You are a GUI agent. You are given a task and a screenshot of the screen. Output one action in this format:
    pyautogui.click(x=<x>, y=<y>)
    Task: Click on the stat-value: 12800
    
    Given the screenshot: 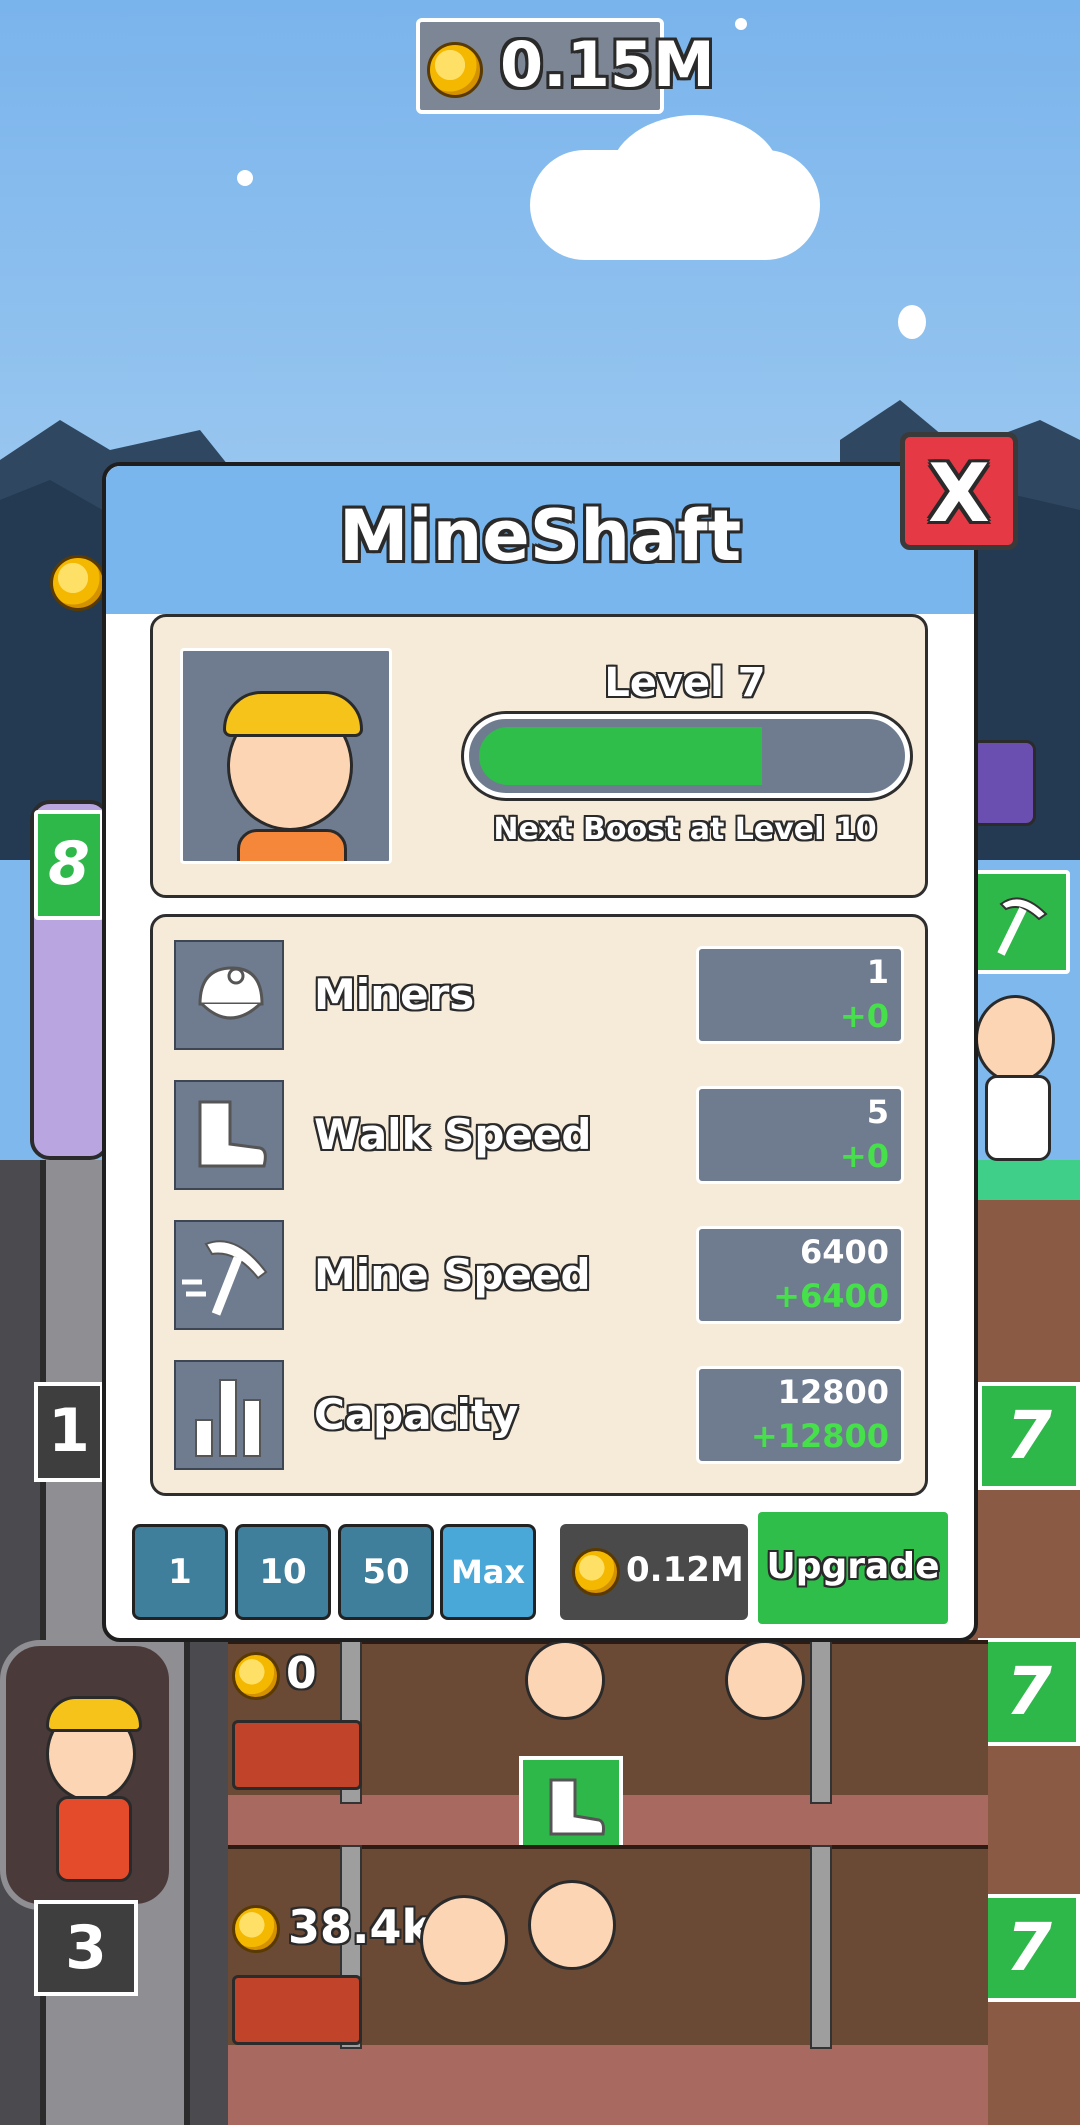 What is the action you would take?
    pyautogui.click(x=833, y=1392)
    